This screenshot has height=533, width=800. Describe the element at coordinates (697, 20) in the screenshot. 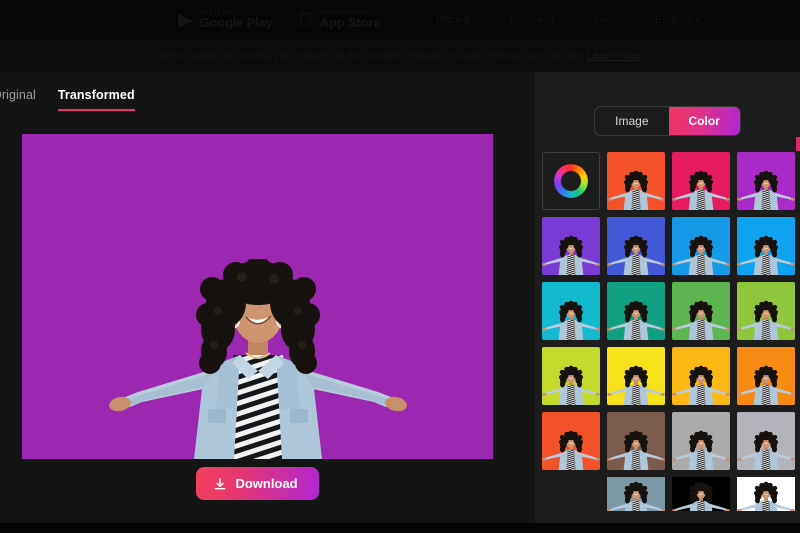

I see `chevron-down-icon: ▾` at that location.